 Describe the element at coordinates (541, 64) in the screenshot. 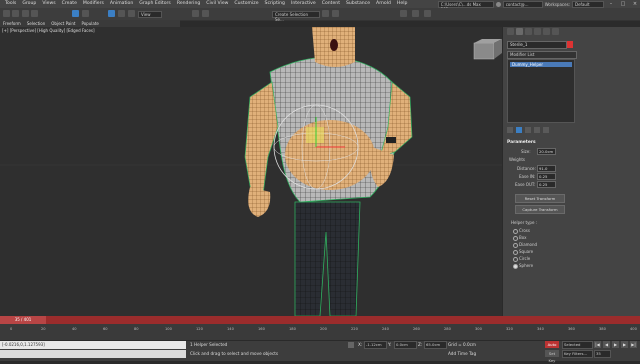

I see `modifier-stack-entry: Dummy_Helper` at that location.